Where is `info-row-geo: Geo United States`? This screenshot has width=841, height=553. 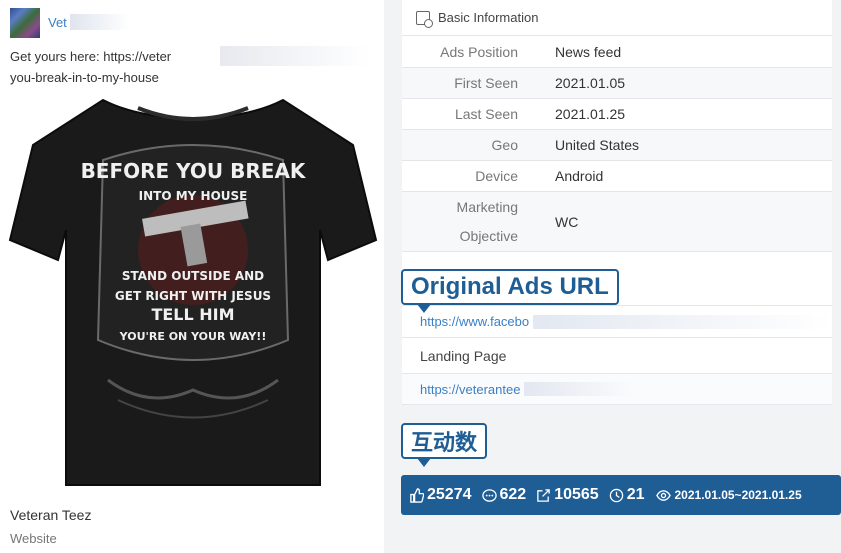 info-row-geo: Geo United States is located at coordinates (617, 145).